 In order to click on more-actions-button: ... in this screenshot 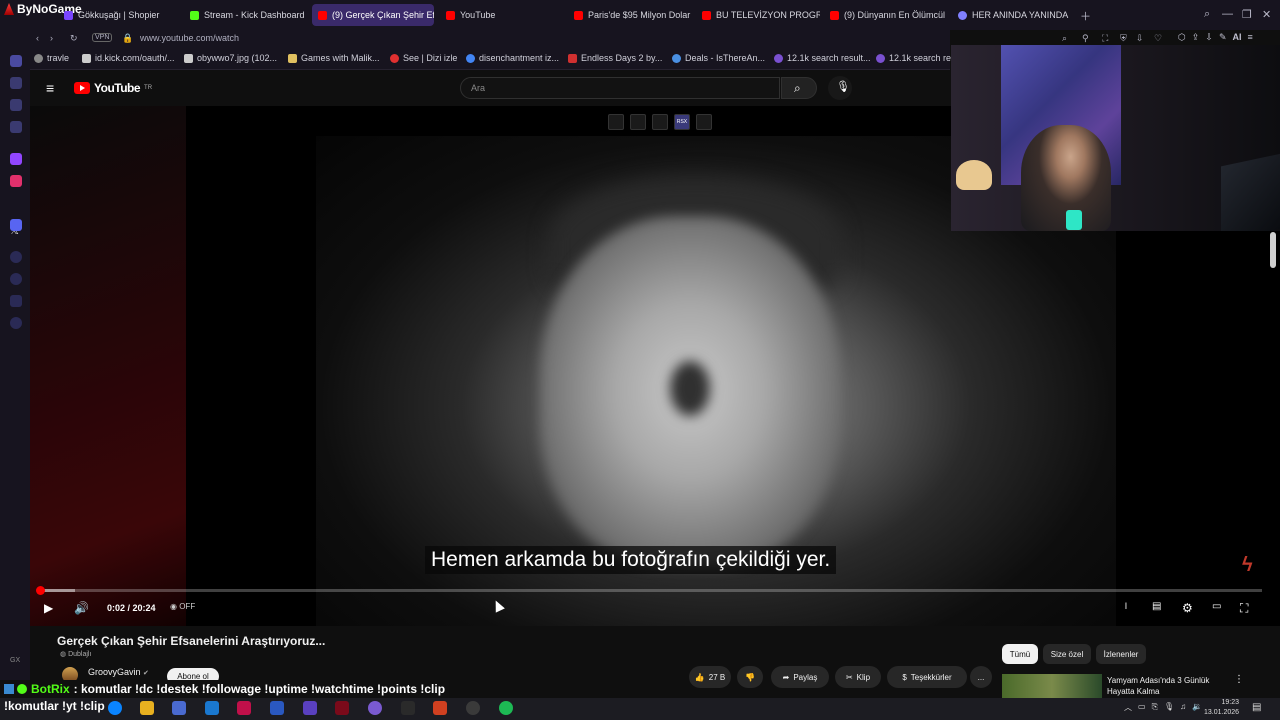, I will do `click(981, 677)`.